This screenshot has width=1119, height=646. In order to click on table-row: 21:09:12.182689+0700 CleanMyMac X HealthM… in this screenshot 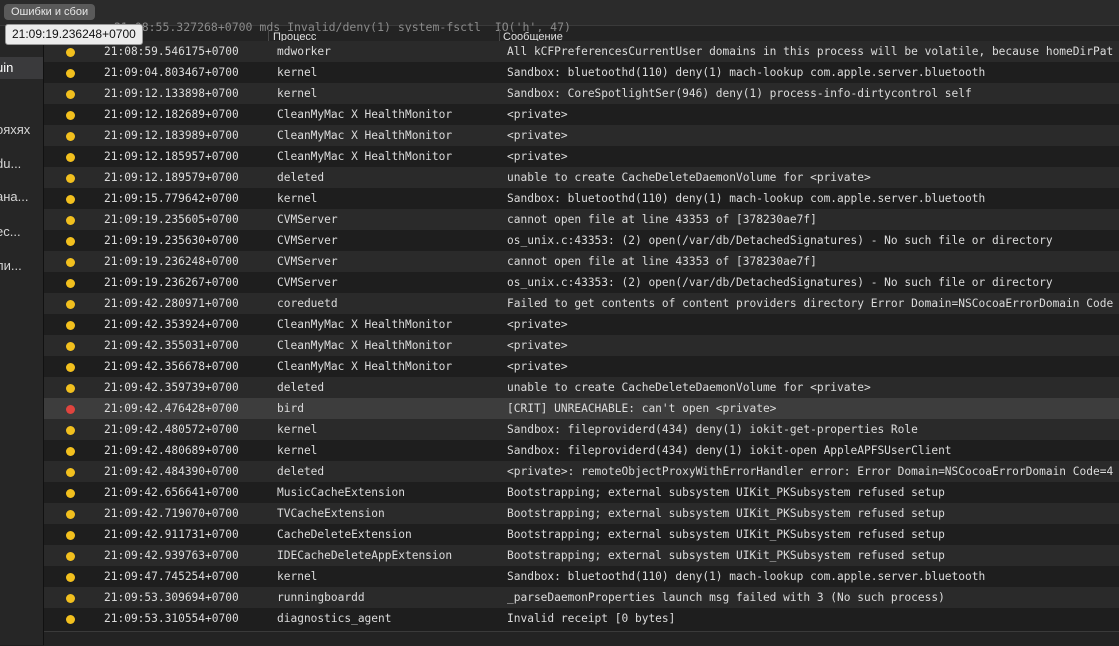, I will do `click(581, 114)`.